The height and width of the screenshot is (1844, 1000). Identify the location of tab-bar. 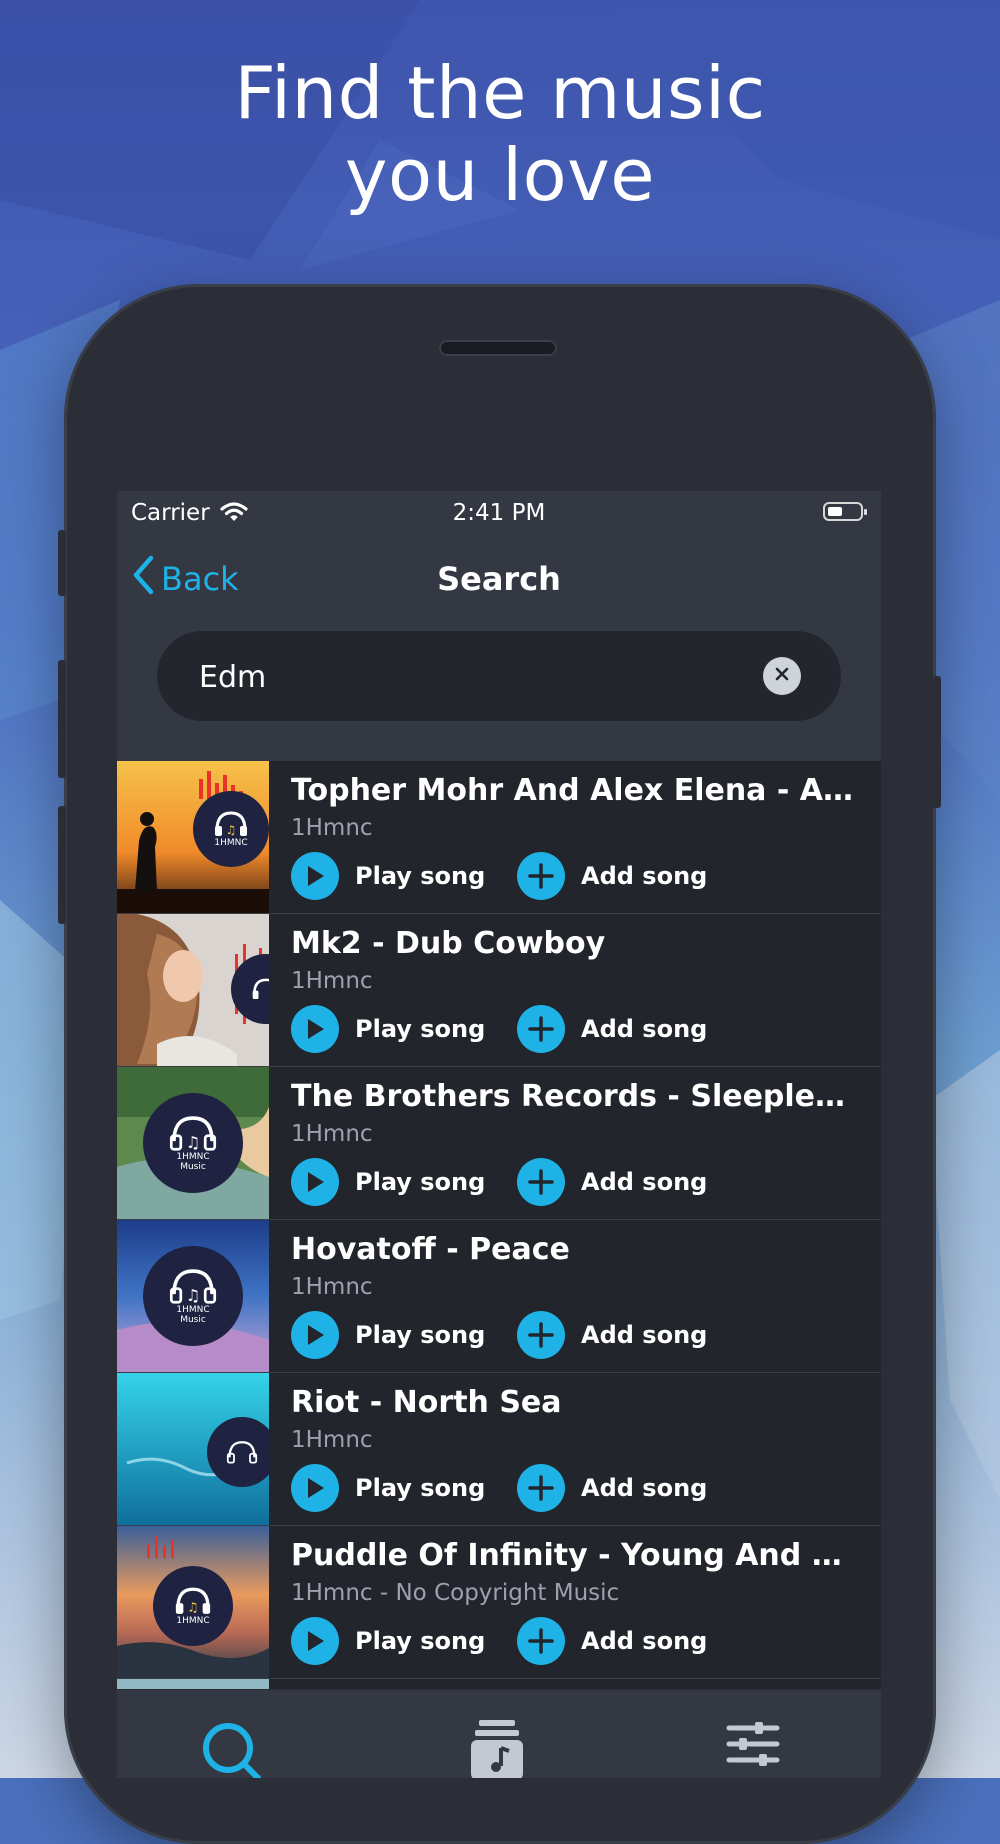
(499, 1733).